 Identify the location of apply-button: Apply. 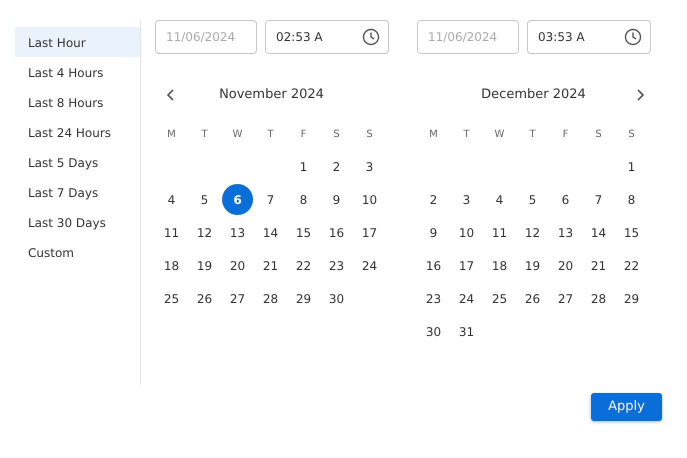
(626, 407).